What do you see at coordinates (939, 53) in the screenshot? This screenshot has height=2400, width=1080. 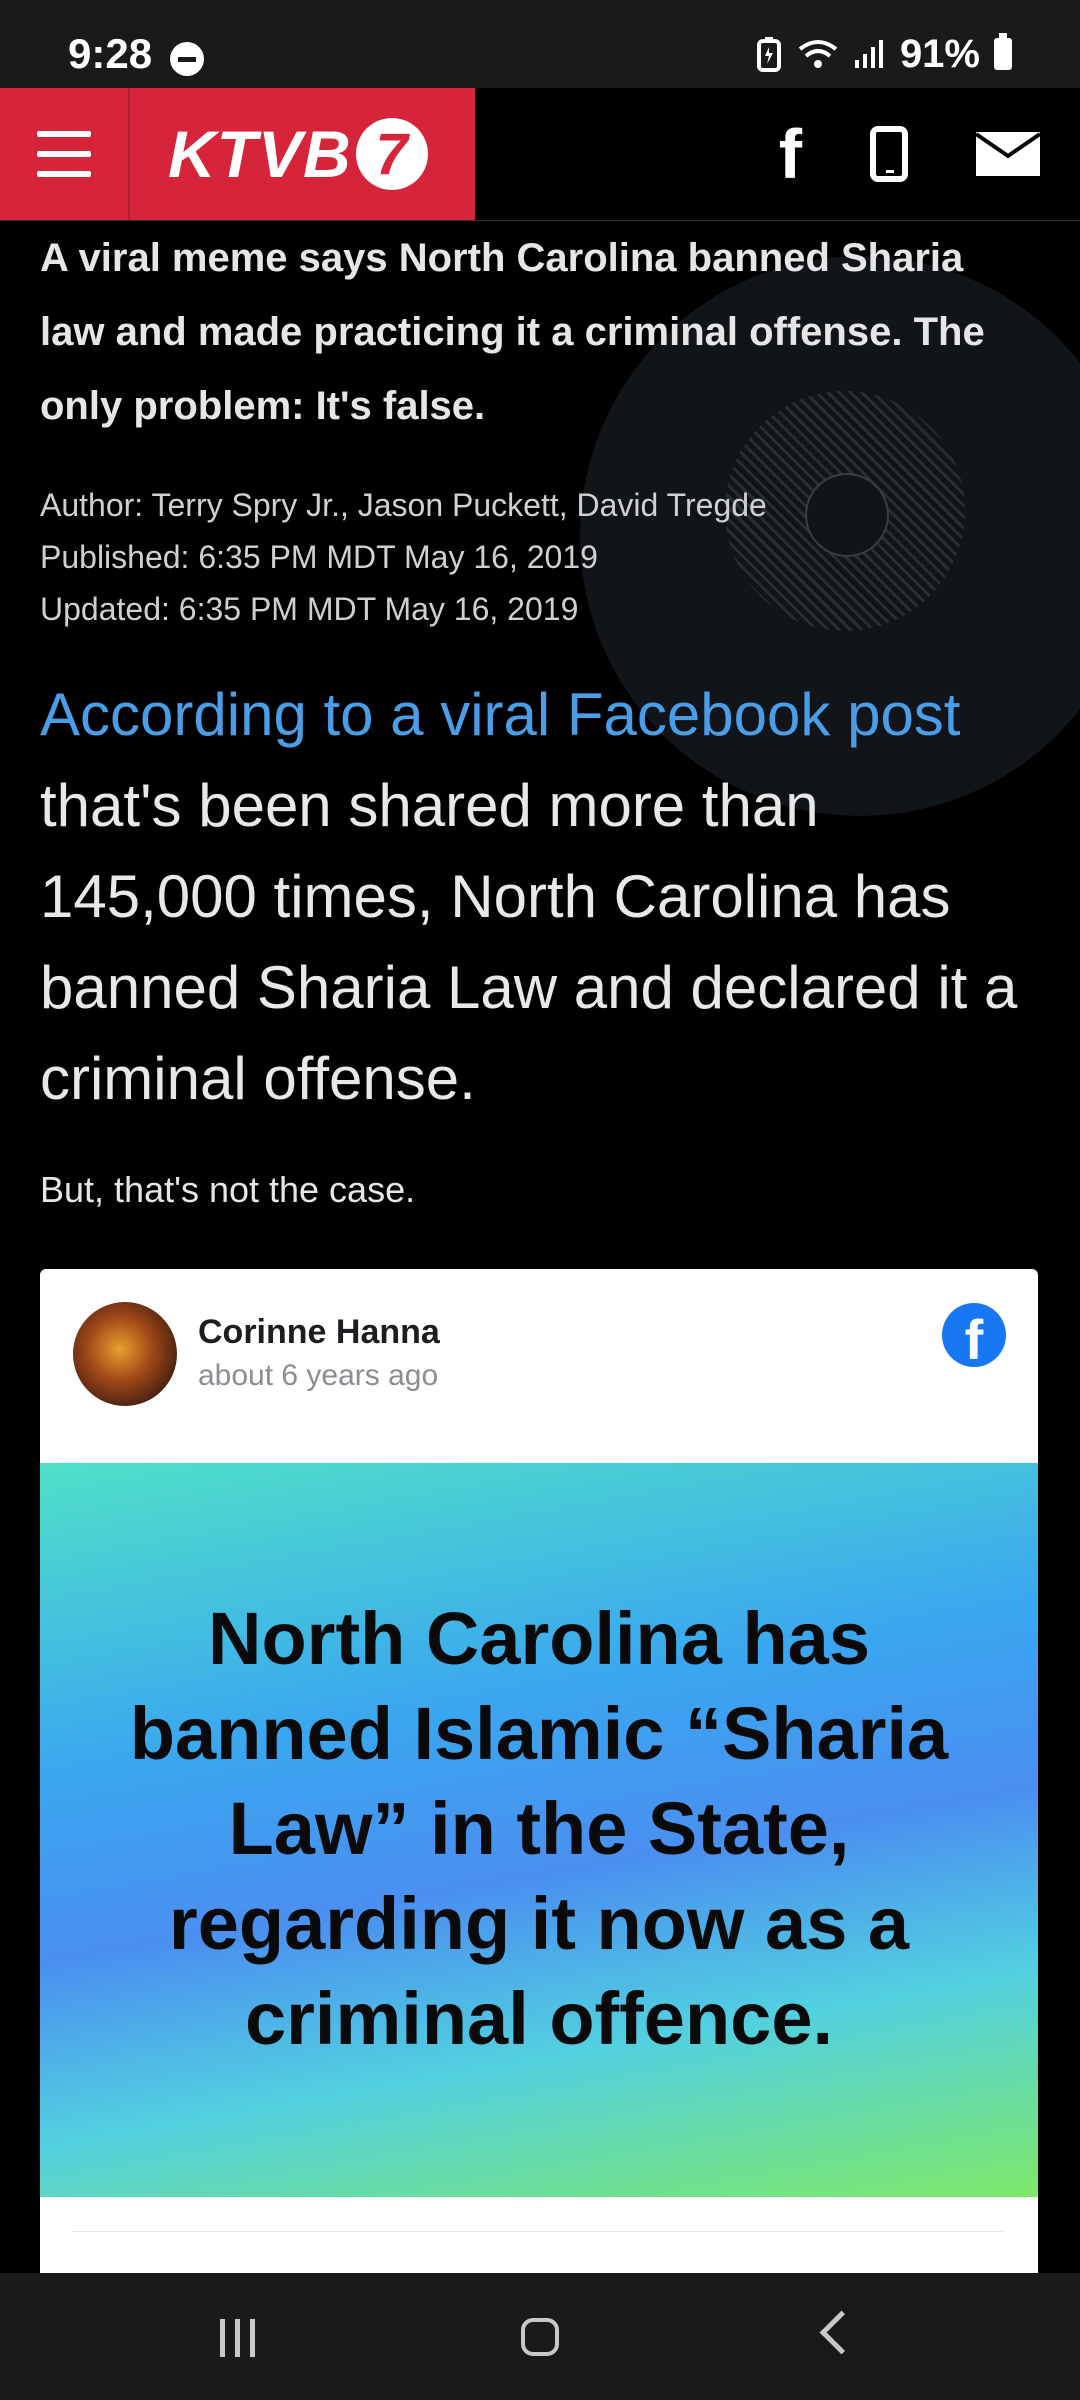 I see `battery-percent: 91%` at bounding box center [939, 53].